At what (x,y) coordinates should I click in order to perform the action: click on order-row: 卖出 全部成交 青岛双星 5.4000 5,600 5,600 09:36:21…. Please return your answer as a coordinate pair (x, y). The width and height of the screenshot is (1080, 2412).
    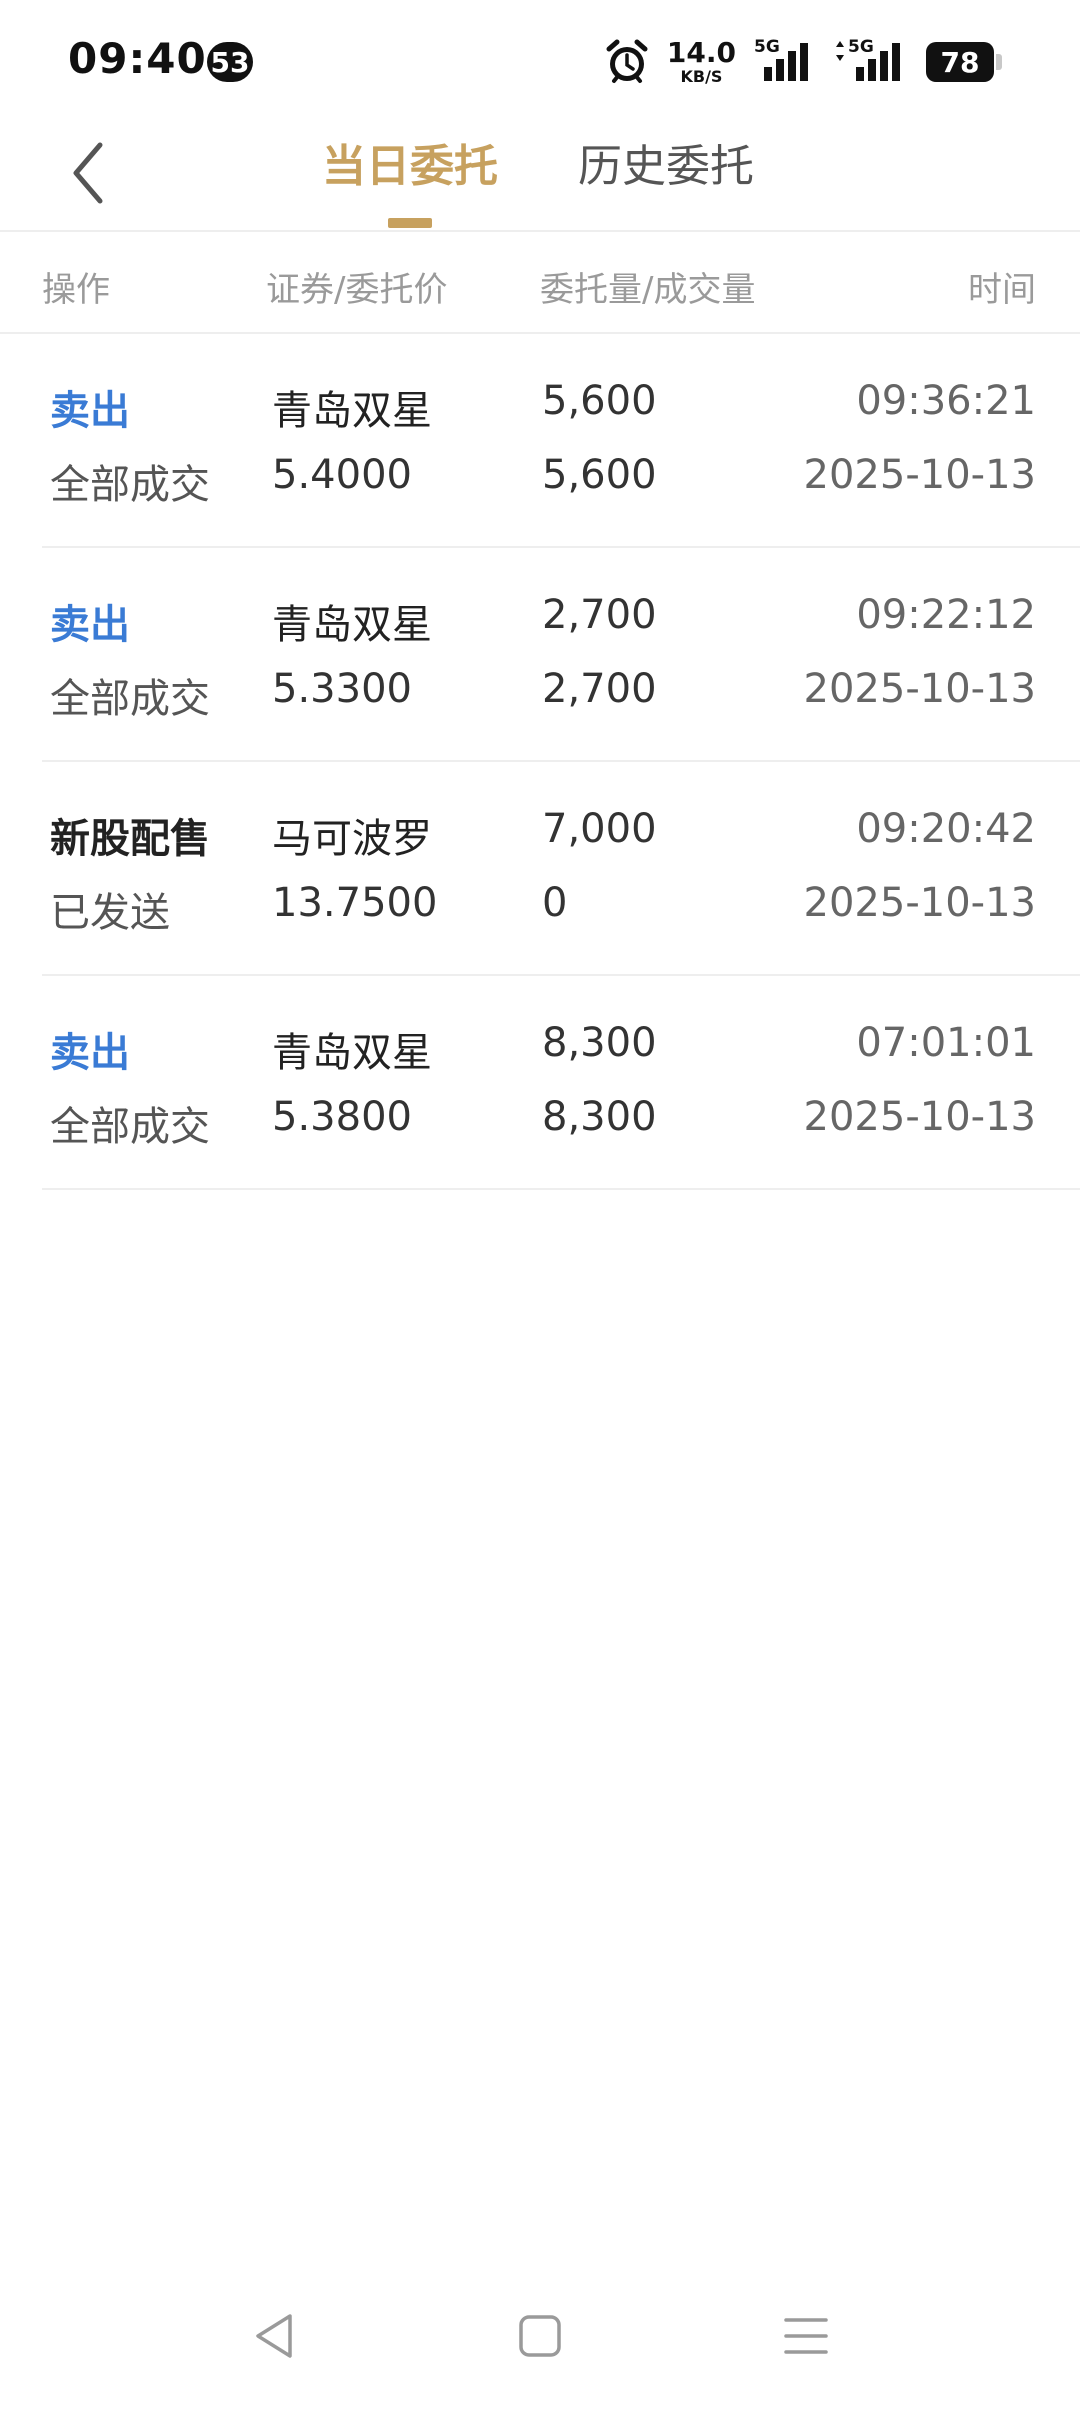
    Looking at the image, I should click on (540, 441).